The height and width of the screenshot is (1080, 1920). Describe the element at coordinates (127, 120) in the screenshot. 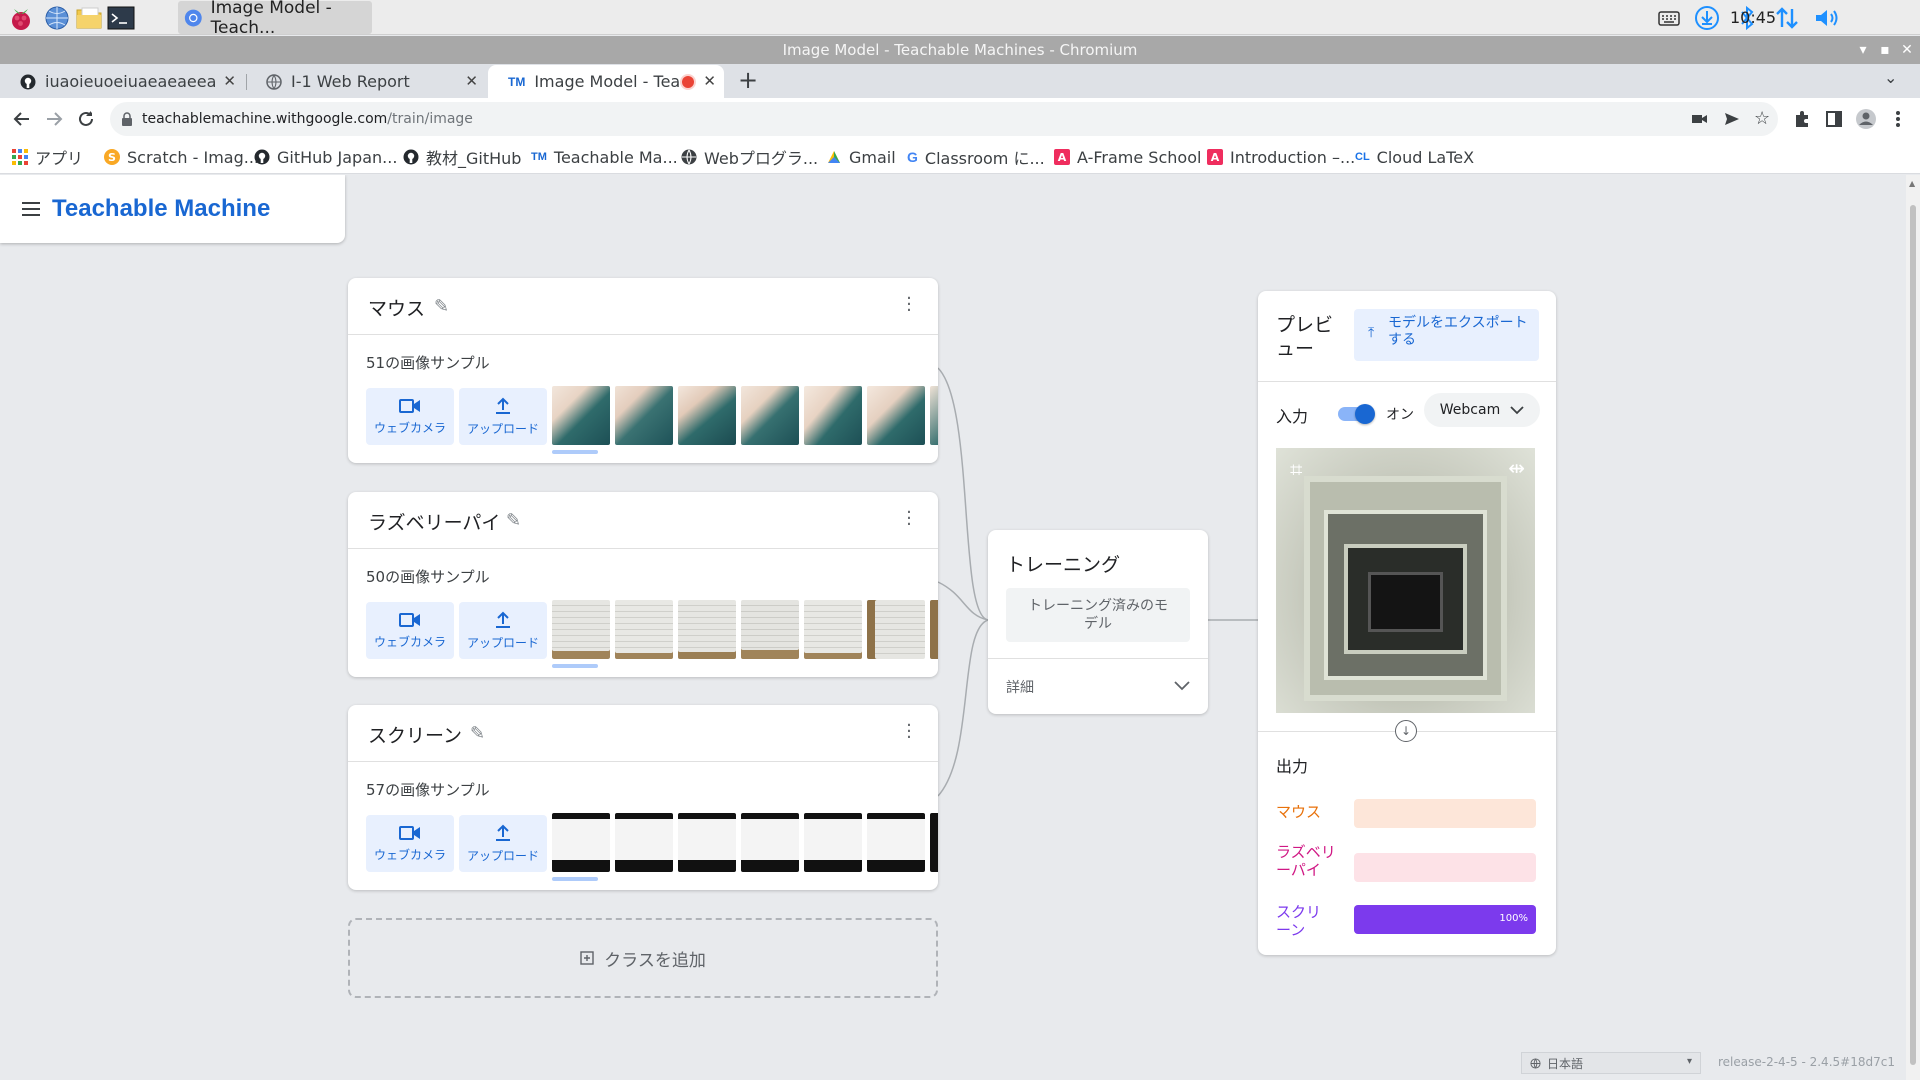

I see `lock-icon` at that location.